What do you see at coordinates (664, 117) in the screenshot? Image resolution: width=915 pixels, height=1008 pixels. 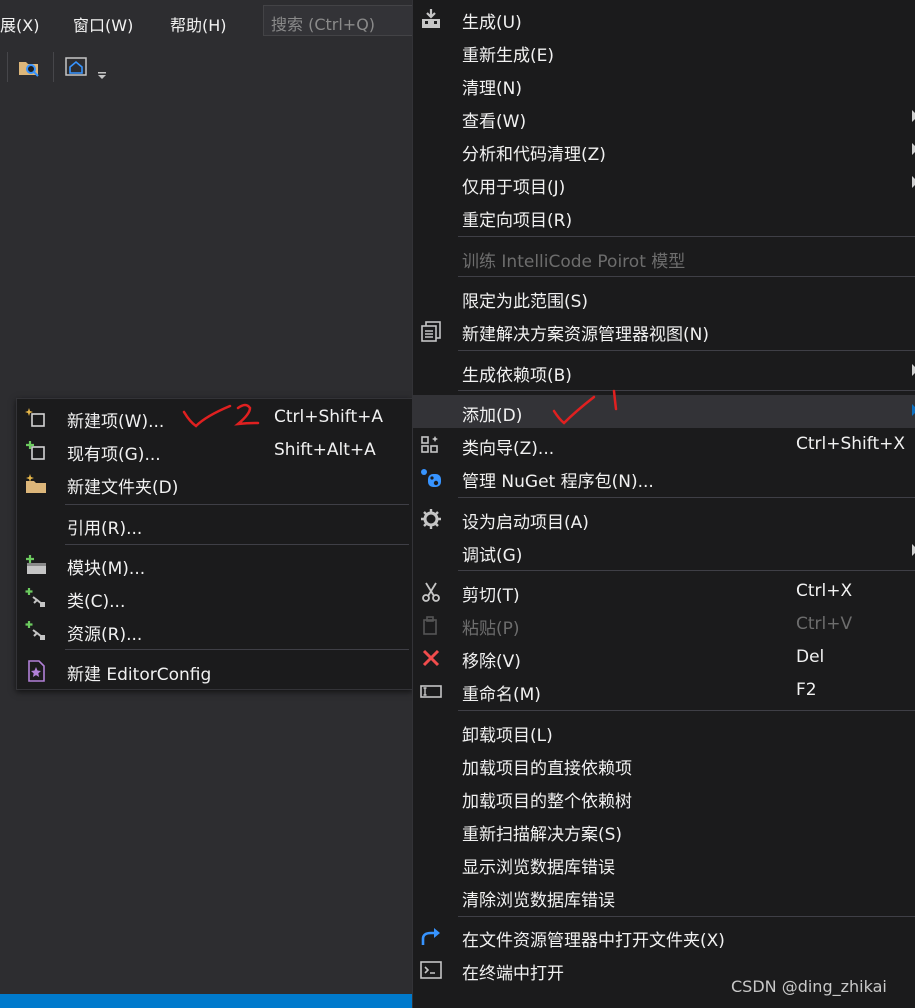 I see `menu-item-view: 查看(W)` at bounding box center [664, 117].